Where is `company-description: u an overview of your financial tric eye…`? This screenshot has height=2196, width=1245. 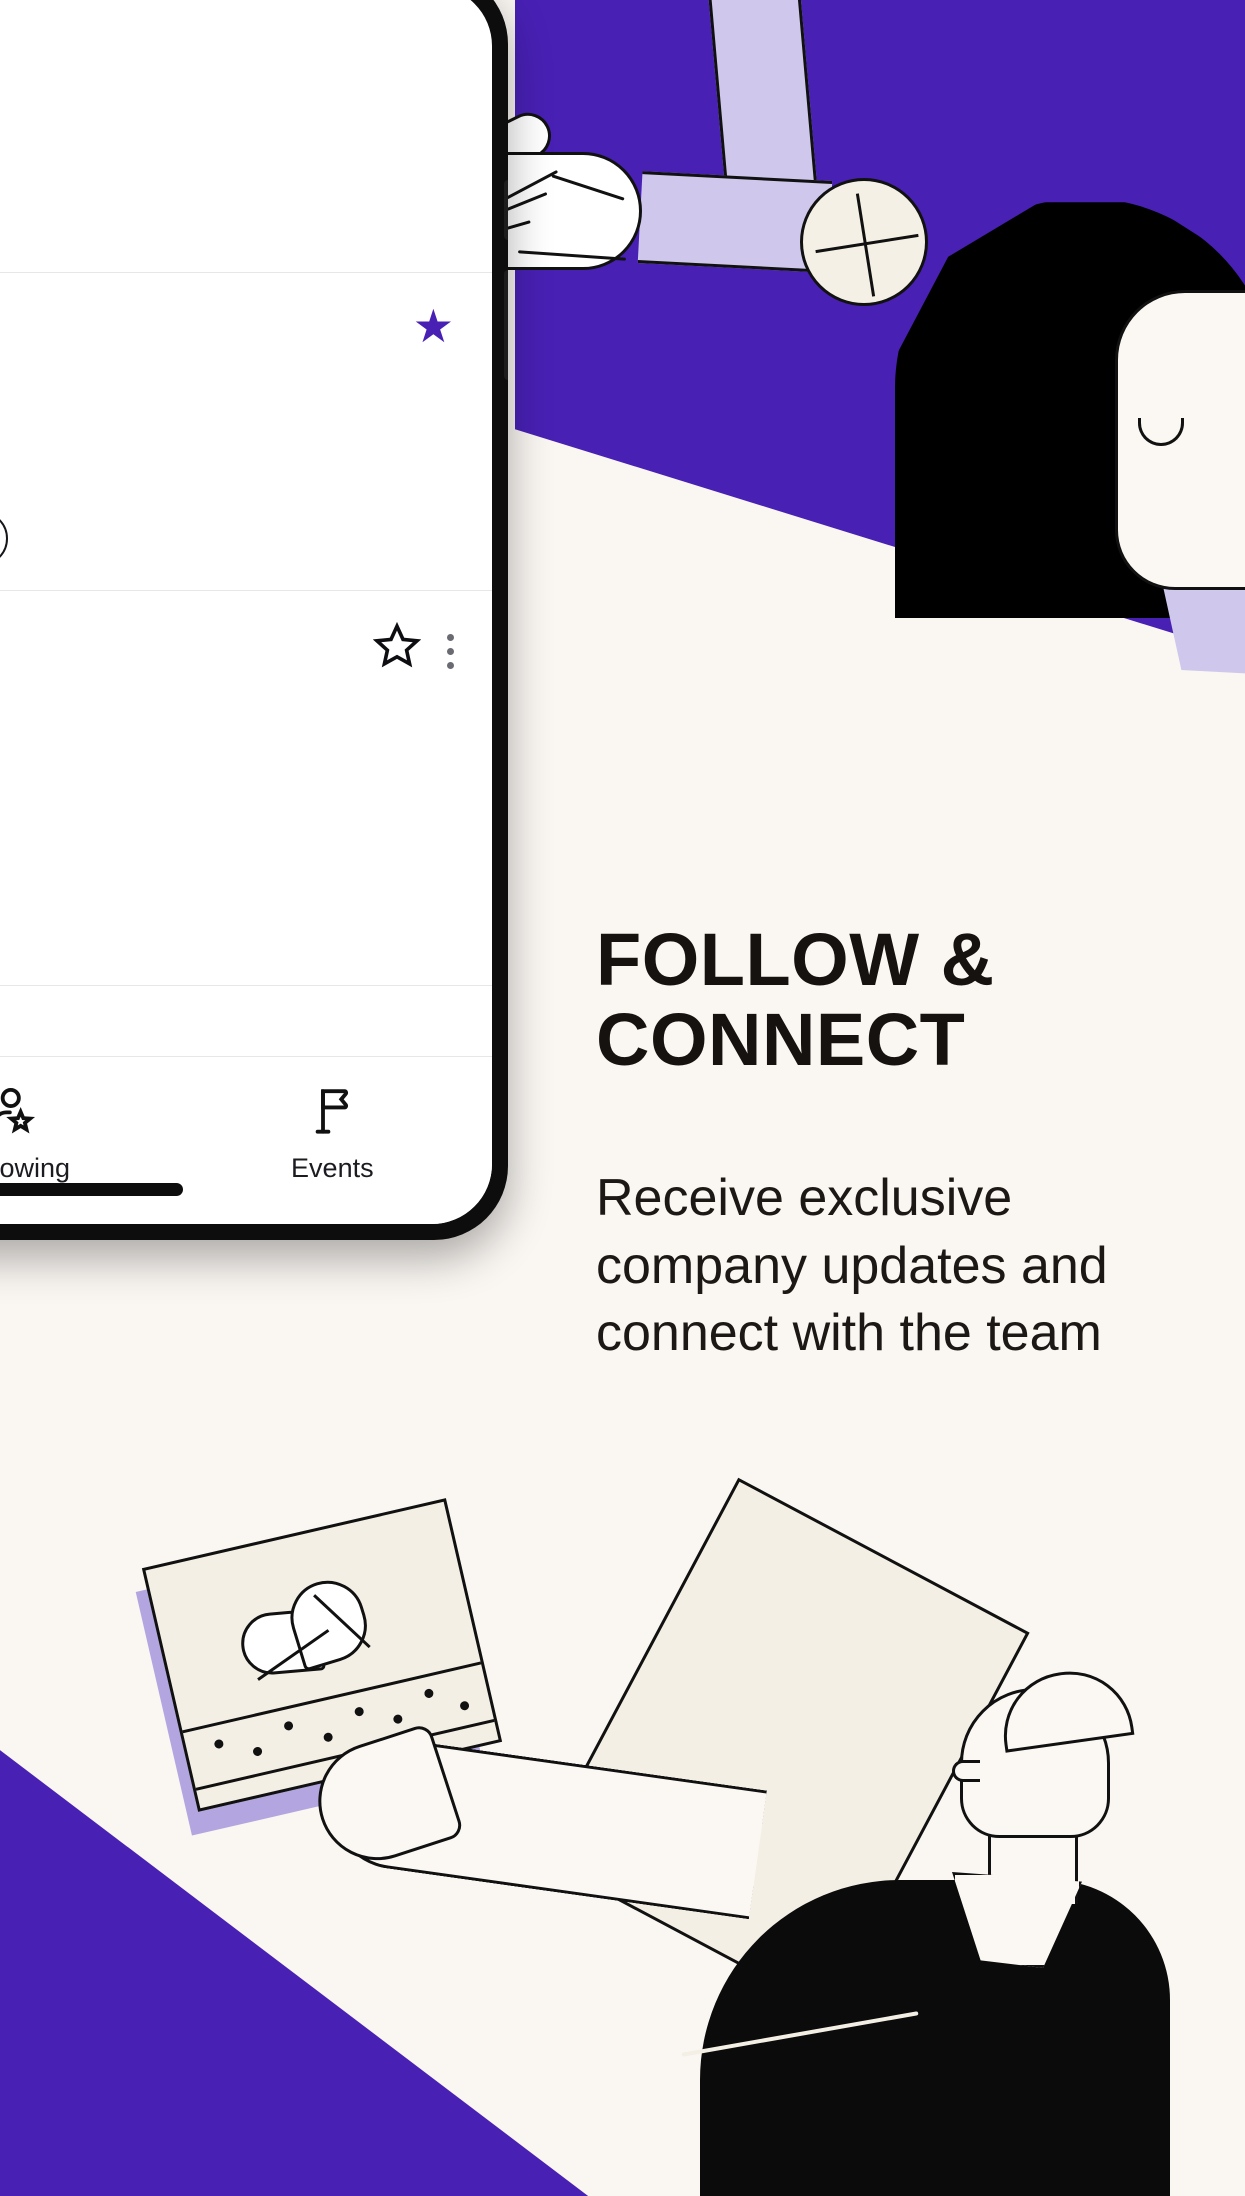 company-description: u an overview of your financial tric eye… is located at coordinates (227, 128).